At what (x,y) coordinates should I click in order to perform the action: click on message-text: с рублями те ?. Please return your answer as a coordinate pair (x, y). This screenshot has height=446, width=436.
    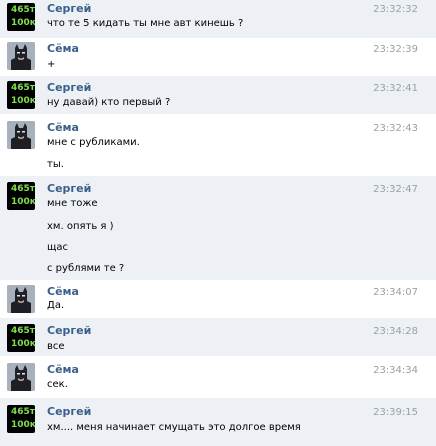
    Looking at the image, I should click on (86, 268).